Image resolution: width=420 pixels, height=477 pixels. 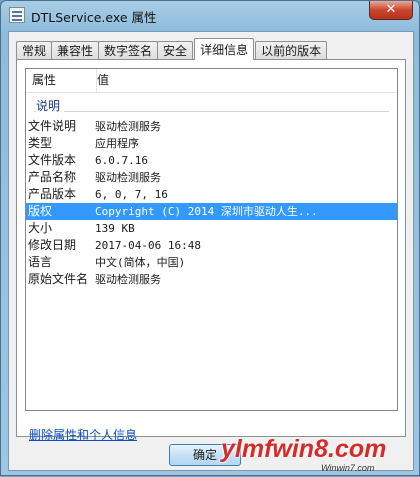 I want to click on tab-security: 安全, so click(x=175, y=50).